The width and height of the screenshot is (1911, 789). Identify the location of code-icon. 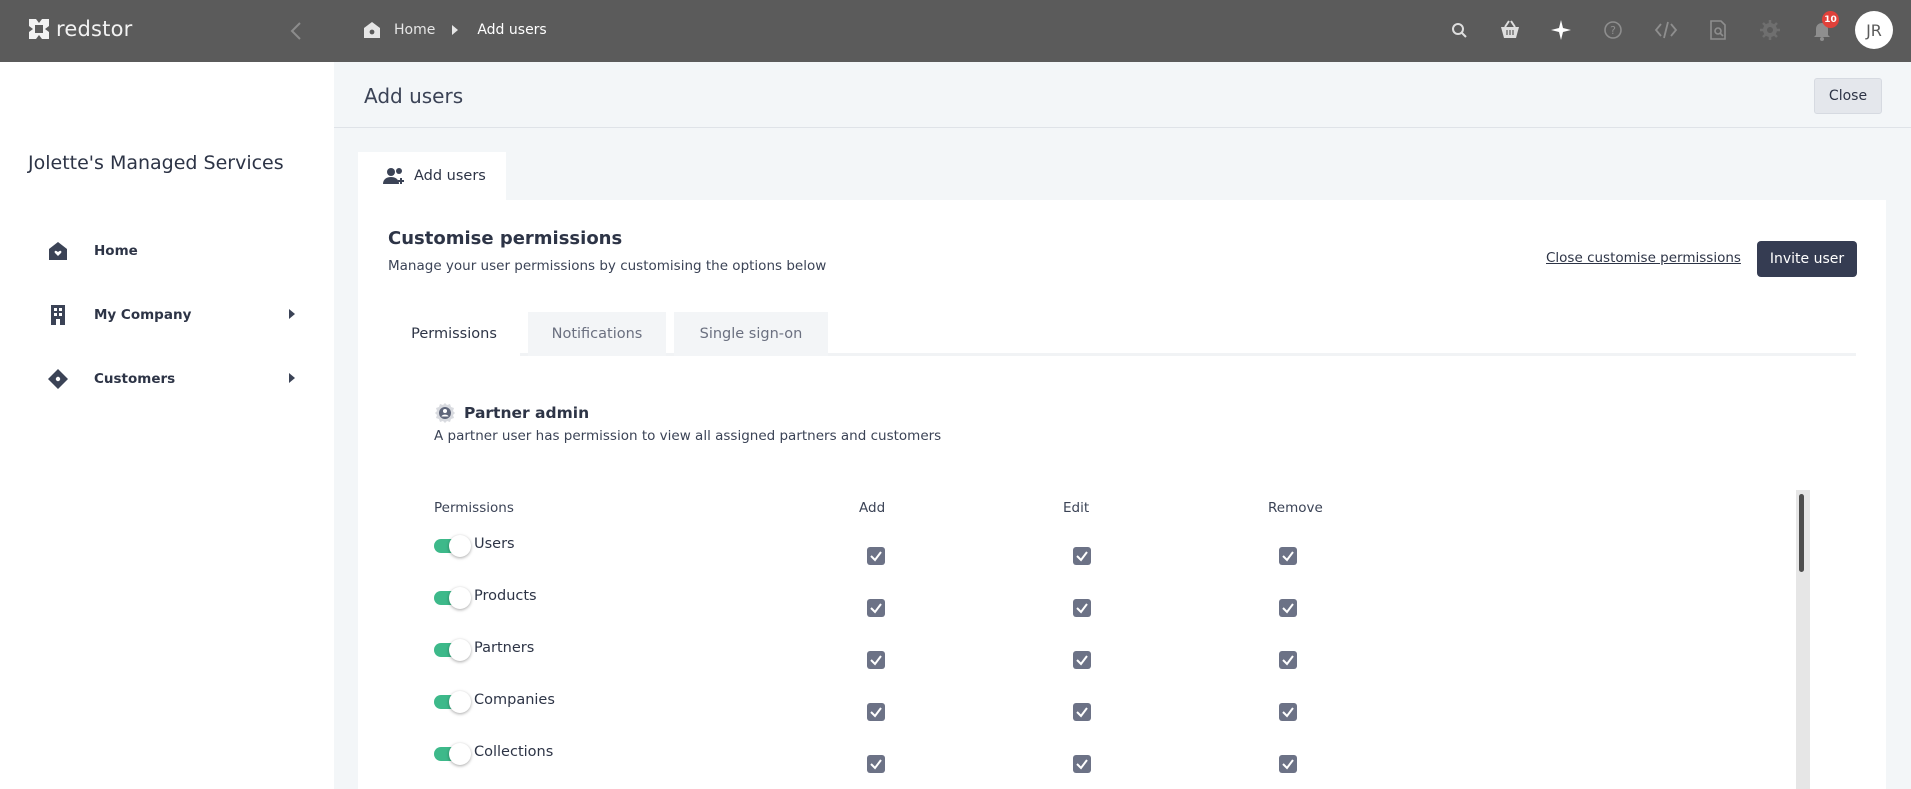
(1666, 30).